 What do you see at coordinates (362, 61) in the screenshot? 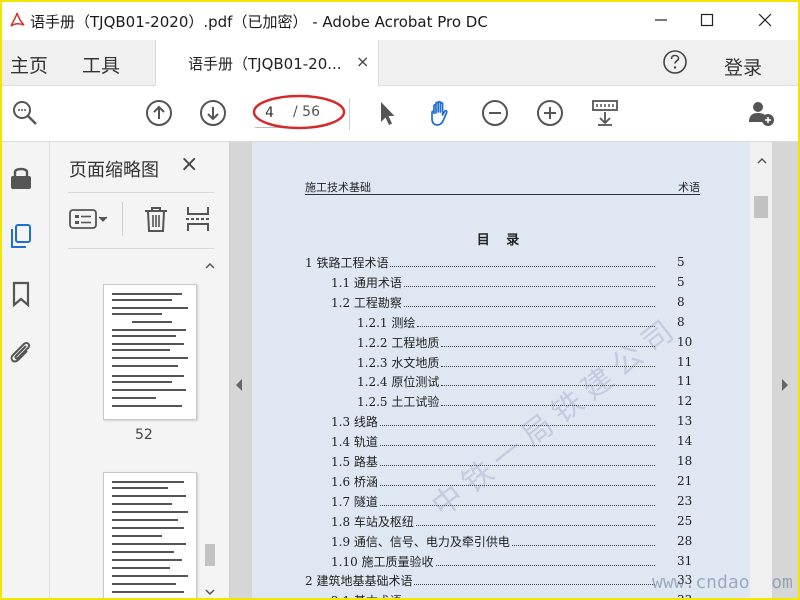
I see `tab-close-icon: ×` at bounding box center [362, 61].